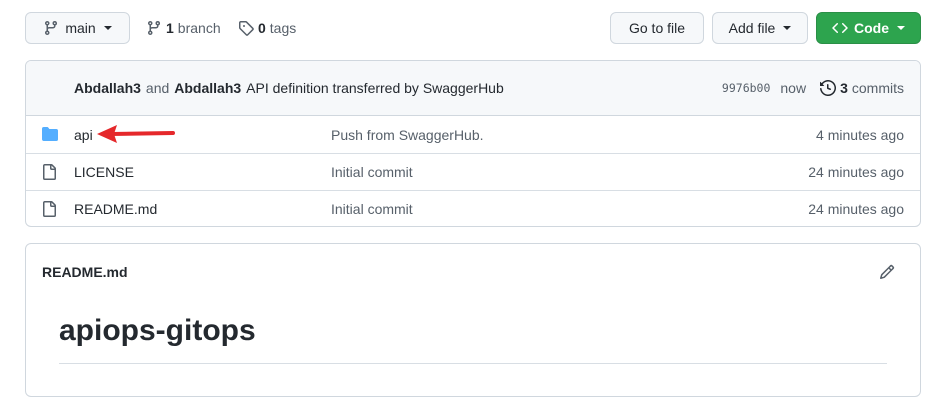  I want to click on folder-icon, so click(50, 134).